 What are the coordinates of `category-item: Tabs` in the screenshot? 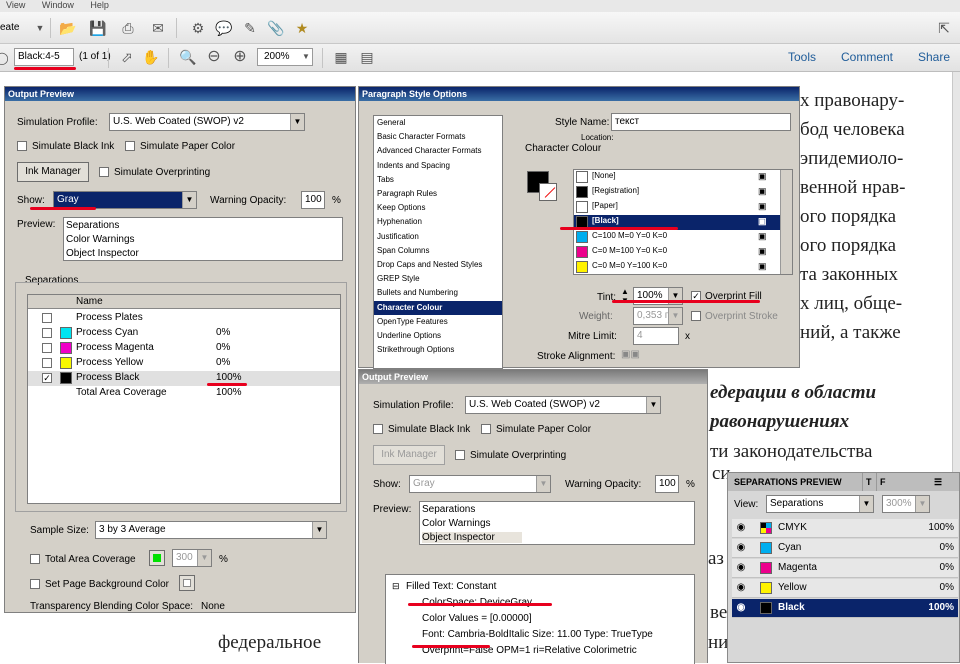 It's located at (438, 180).